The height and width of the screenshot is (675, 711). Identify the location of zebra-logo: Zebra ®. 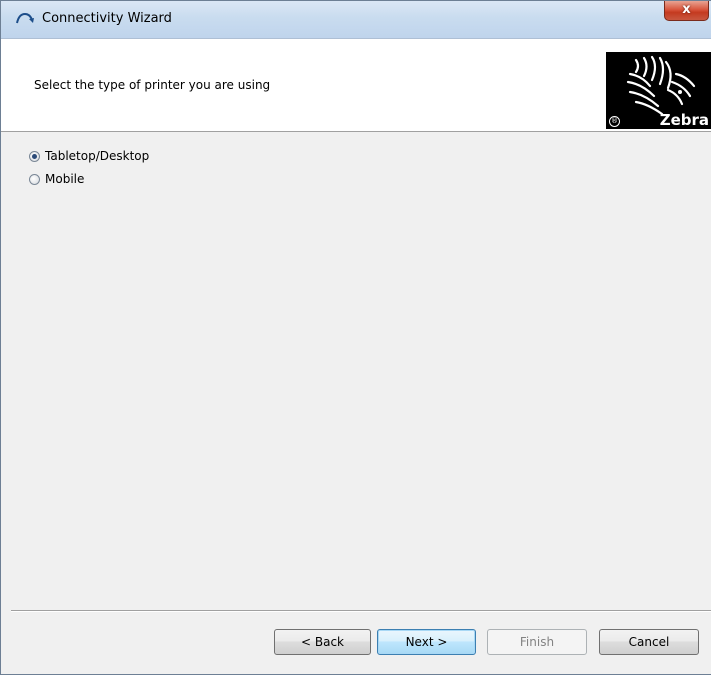
(658, 90).